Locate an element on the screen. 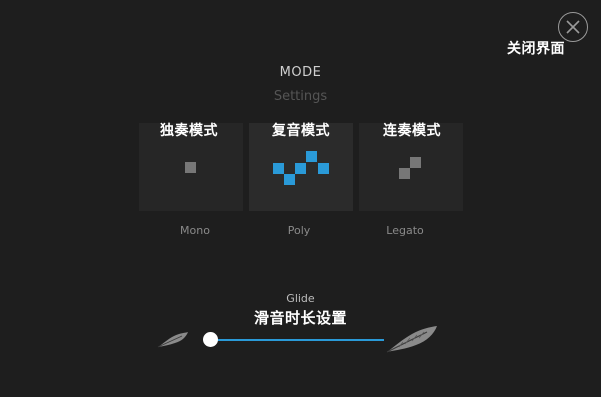  close-annotation: 关闭界面 is located at coordinates (536, 49).